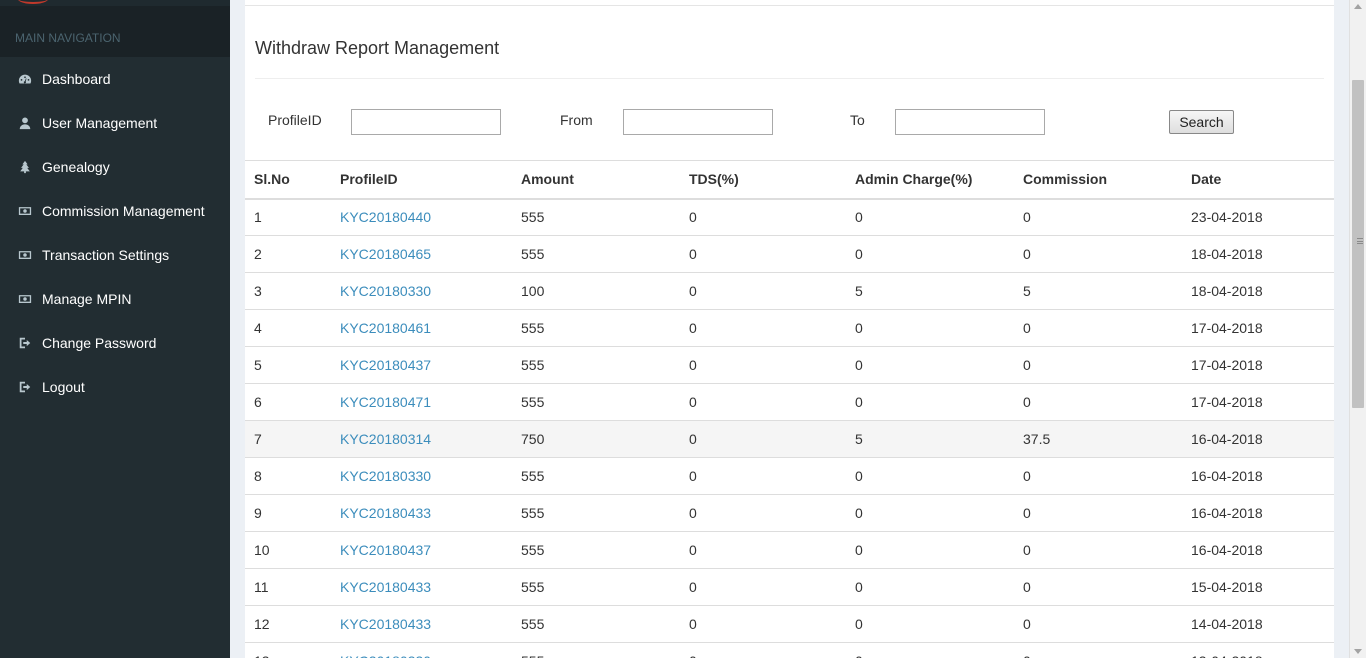 Image resolution: width=1366 pixels, height=658 pixels. What do you see at coordinates (421, 650) in the screenshot?
I see `cell-profileid: KYC20180330` at bounding box center [421, 650].